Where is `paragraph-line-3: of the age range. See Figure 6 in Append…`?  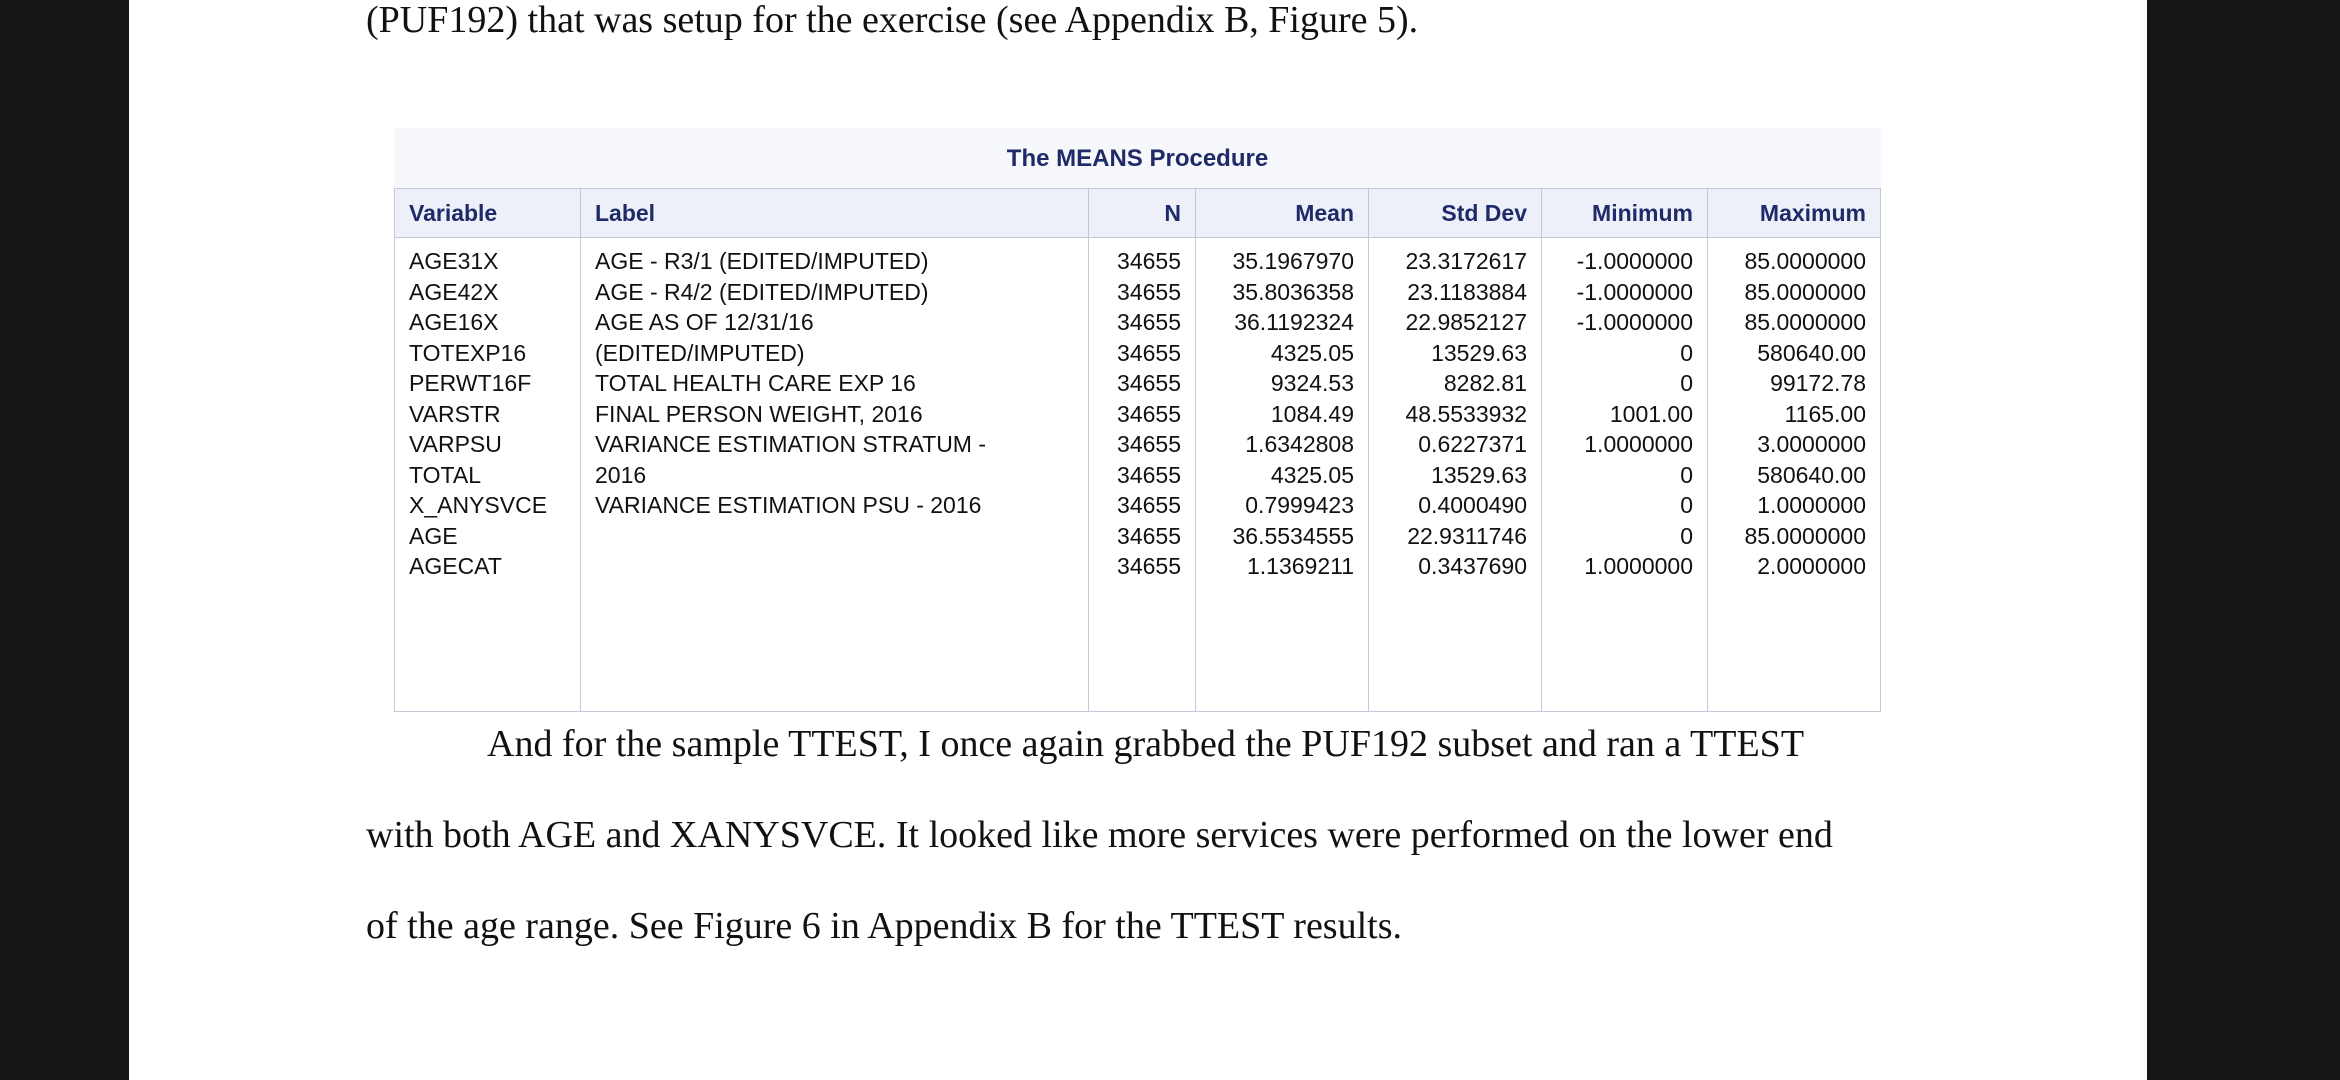
paragraph-line-3: of the age range. See Figure 6 in Append… is located at coordinates (884, 926).